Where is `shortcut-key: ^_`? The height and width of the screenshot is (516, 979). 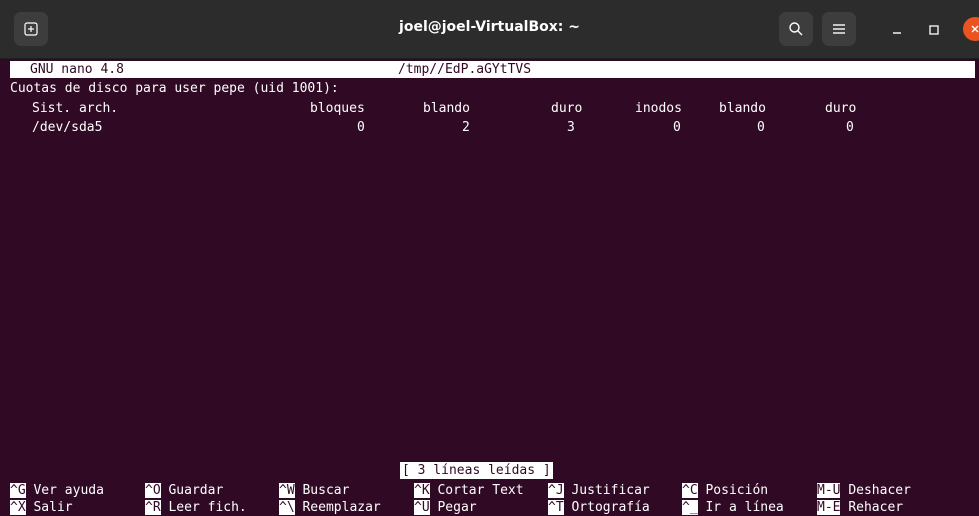 shortcut-key: ^_ is located at coordinates (690, 507).